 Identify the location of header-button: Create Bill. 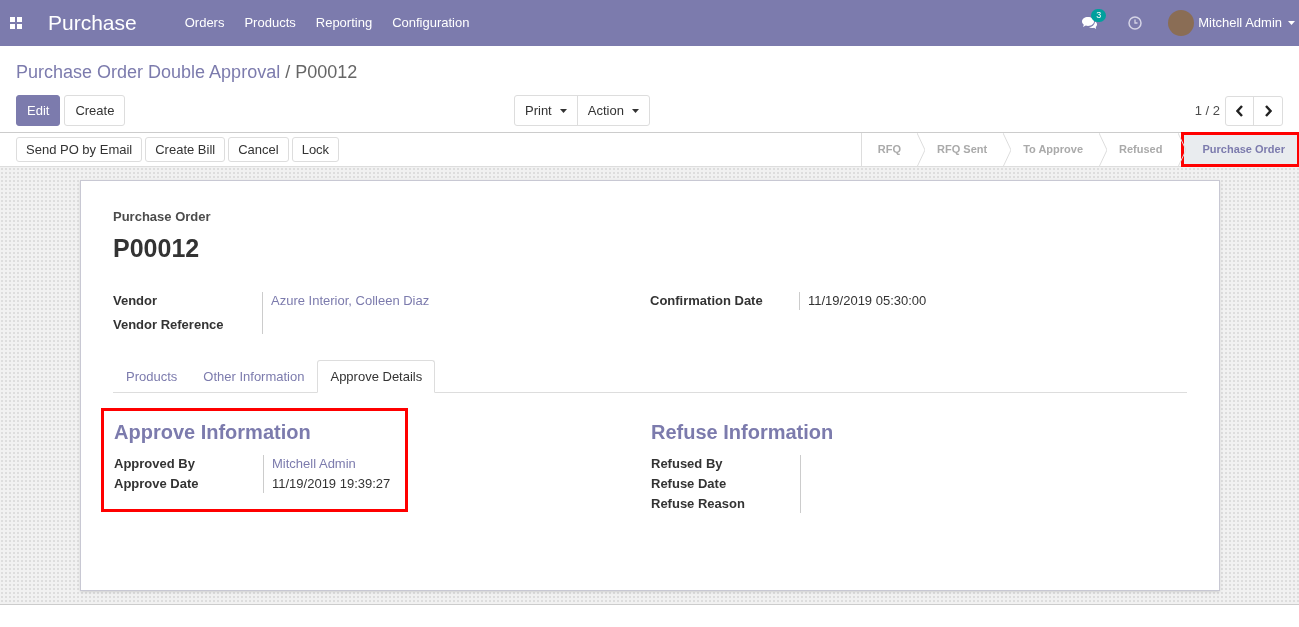
(185, 149).